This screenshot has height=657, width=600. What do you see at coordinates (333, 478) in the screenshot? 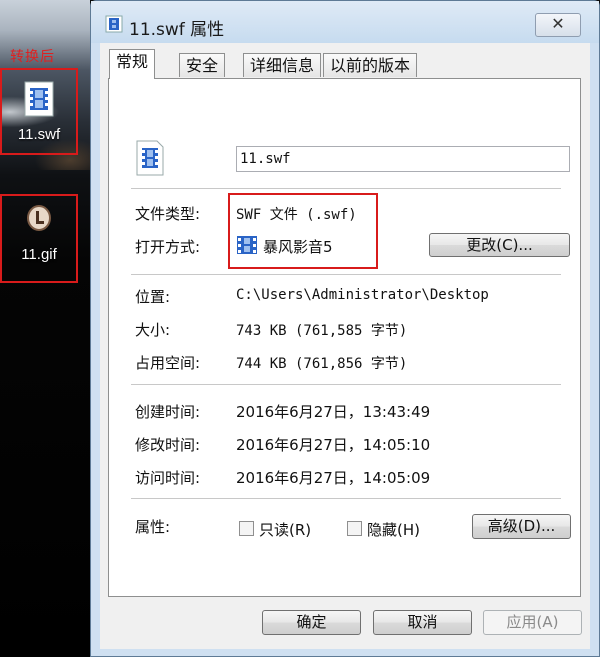
I see `accessed-value: 2016年6月27日，14:05:09` at bounding box center [333, 478].